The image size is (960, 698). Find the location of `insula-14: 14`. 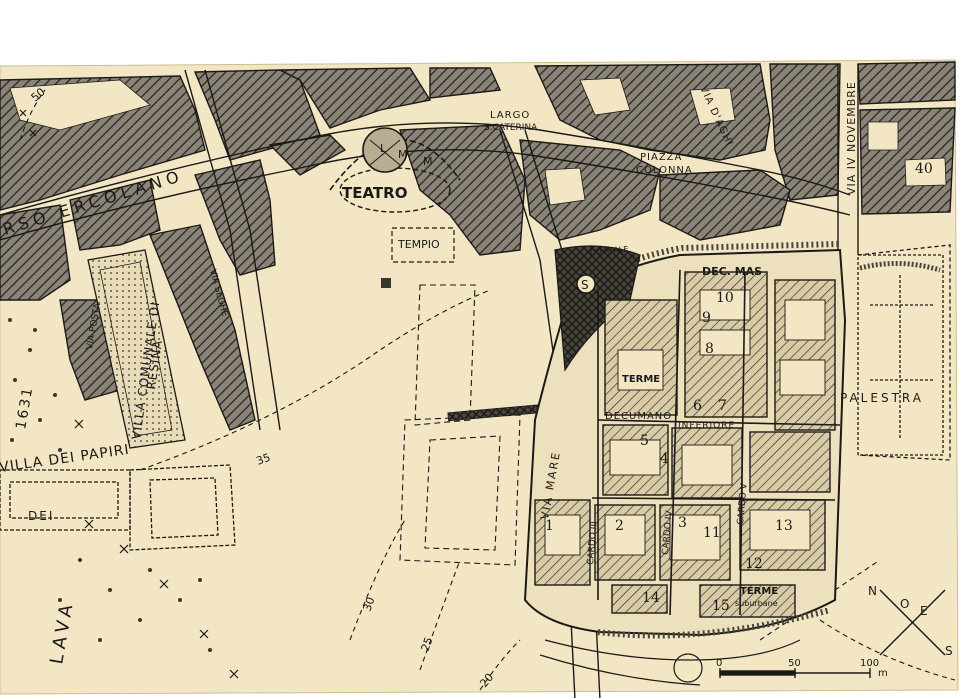

insula-14: 14 is located at coordinates (651, 598).